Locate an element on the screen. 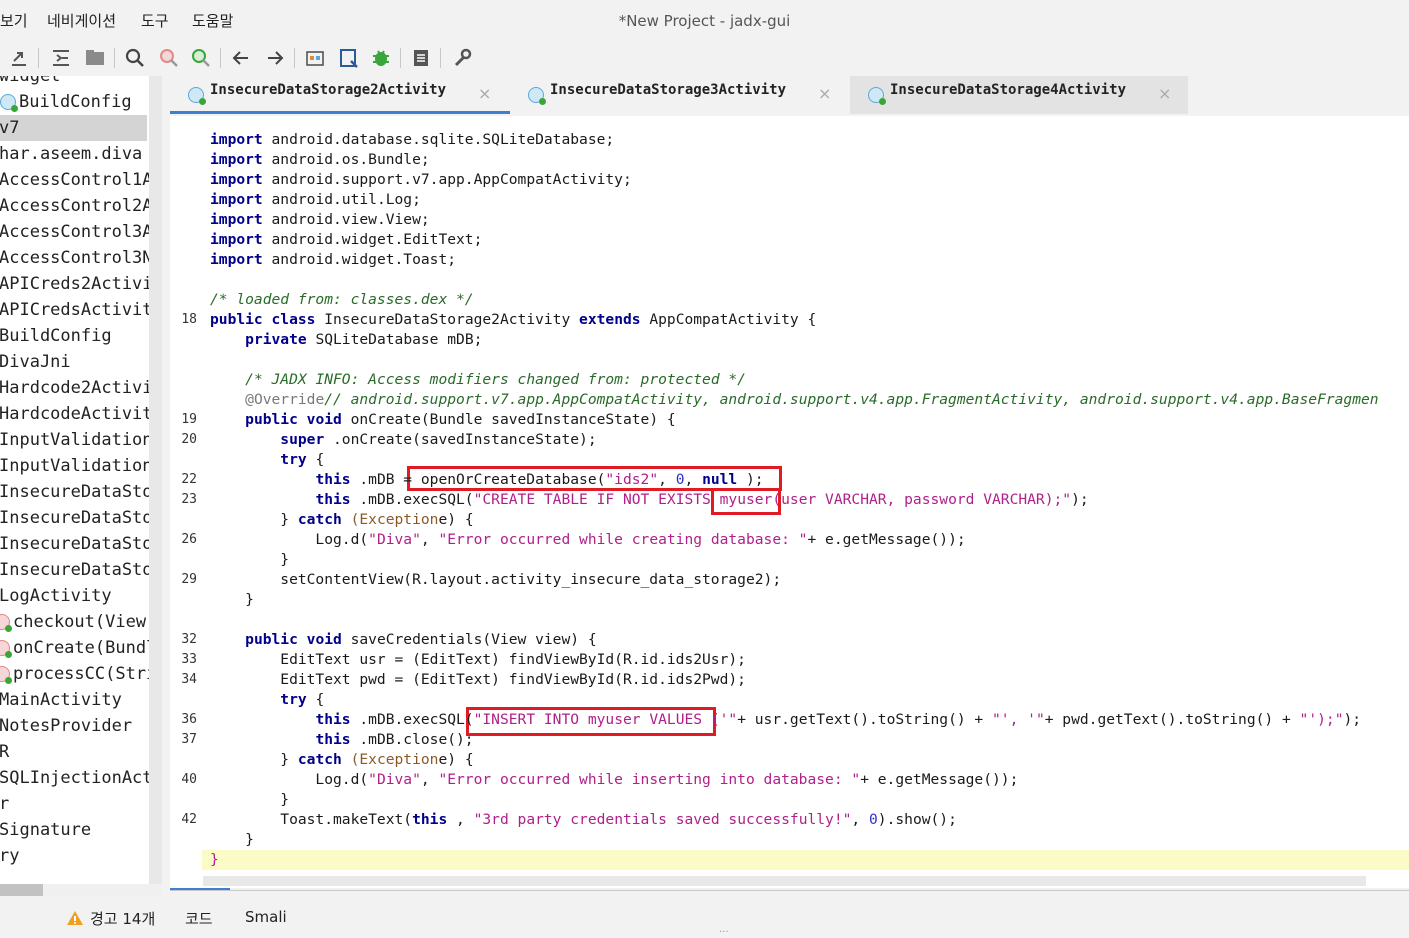 Image resolution: width=1409 pixels, height=938 pixels. resize-grip-icon: ··· is located at coordinates (724, 932).